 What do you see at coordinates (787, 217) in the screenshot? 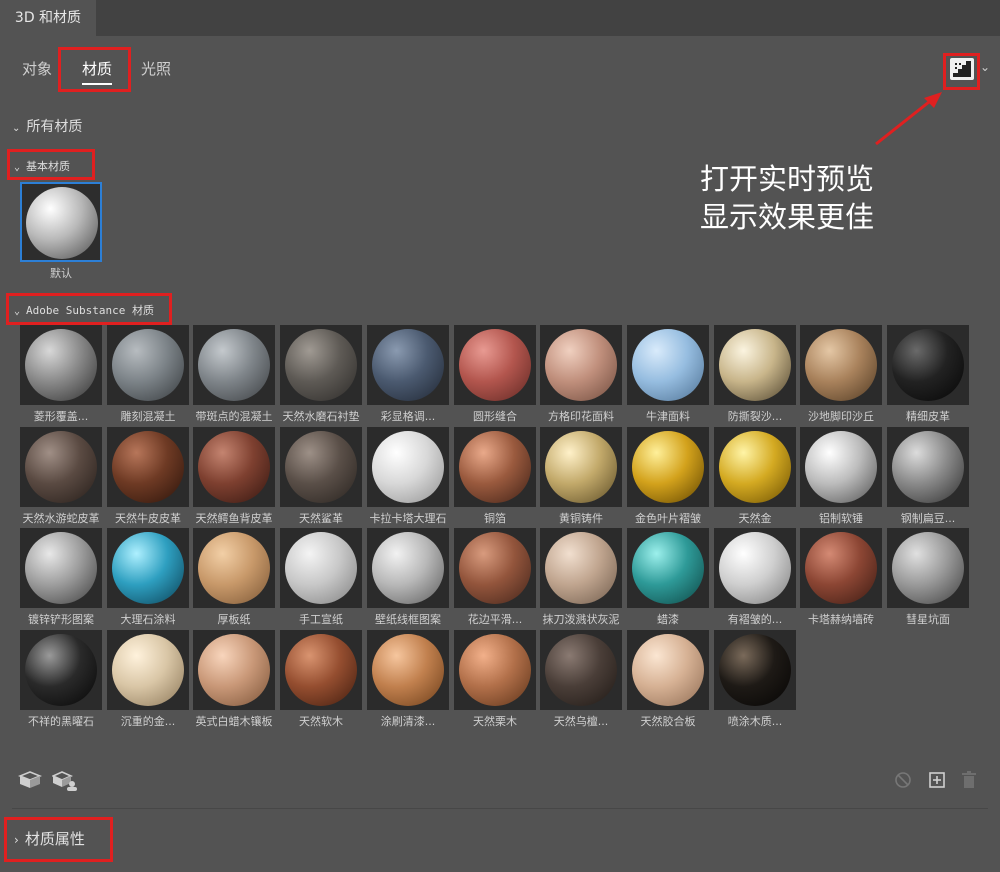
I see `annotation-line-2: 显示效果更佳` at bounding box center [787, 217].